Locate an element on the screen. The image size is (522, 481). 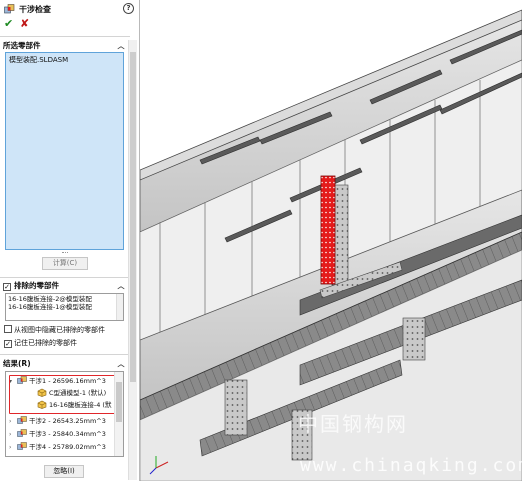
help-icon: ? is located at coordinates (128, 8).